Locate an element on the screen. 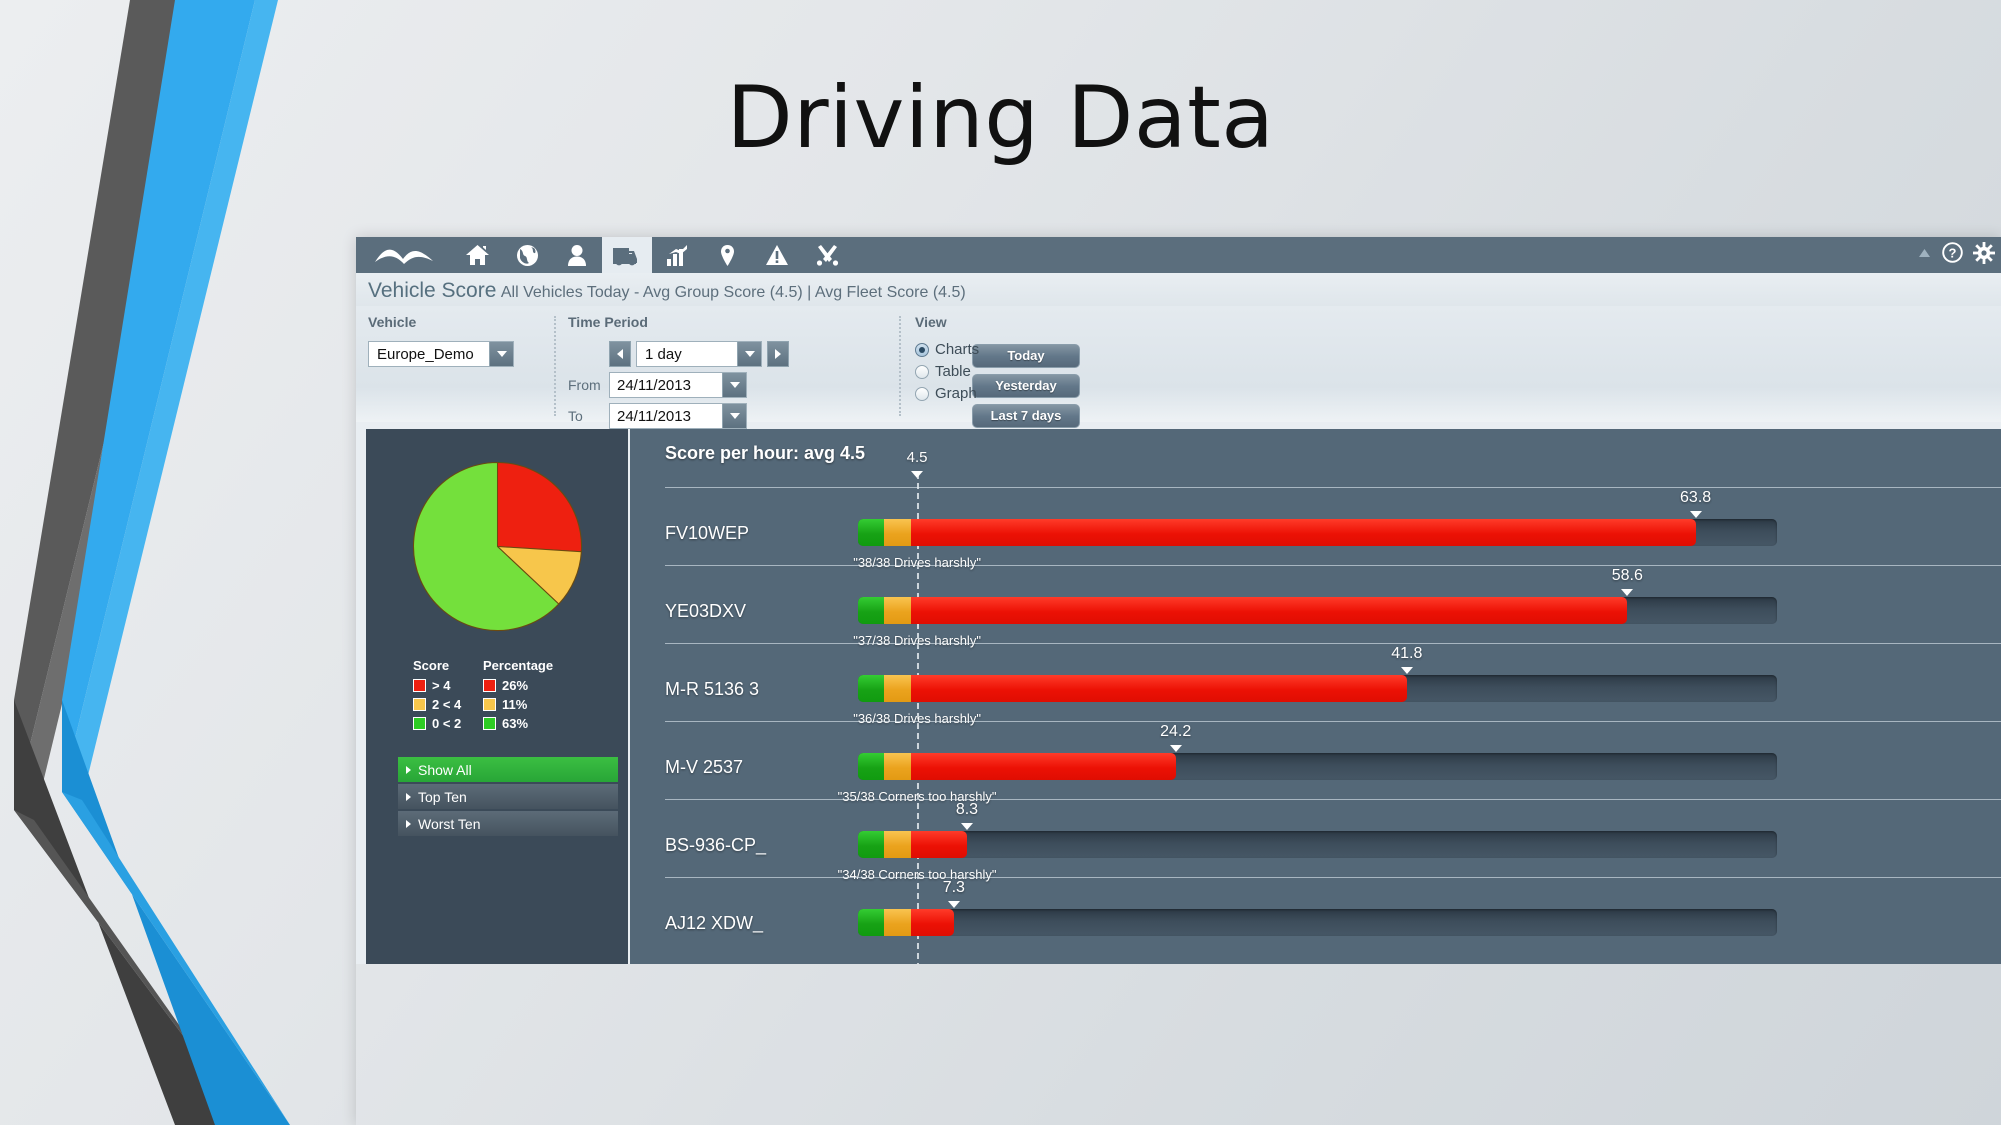  legend-row: > 4 26% is located at coordinates (520, 685).